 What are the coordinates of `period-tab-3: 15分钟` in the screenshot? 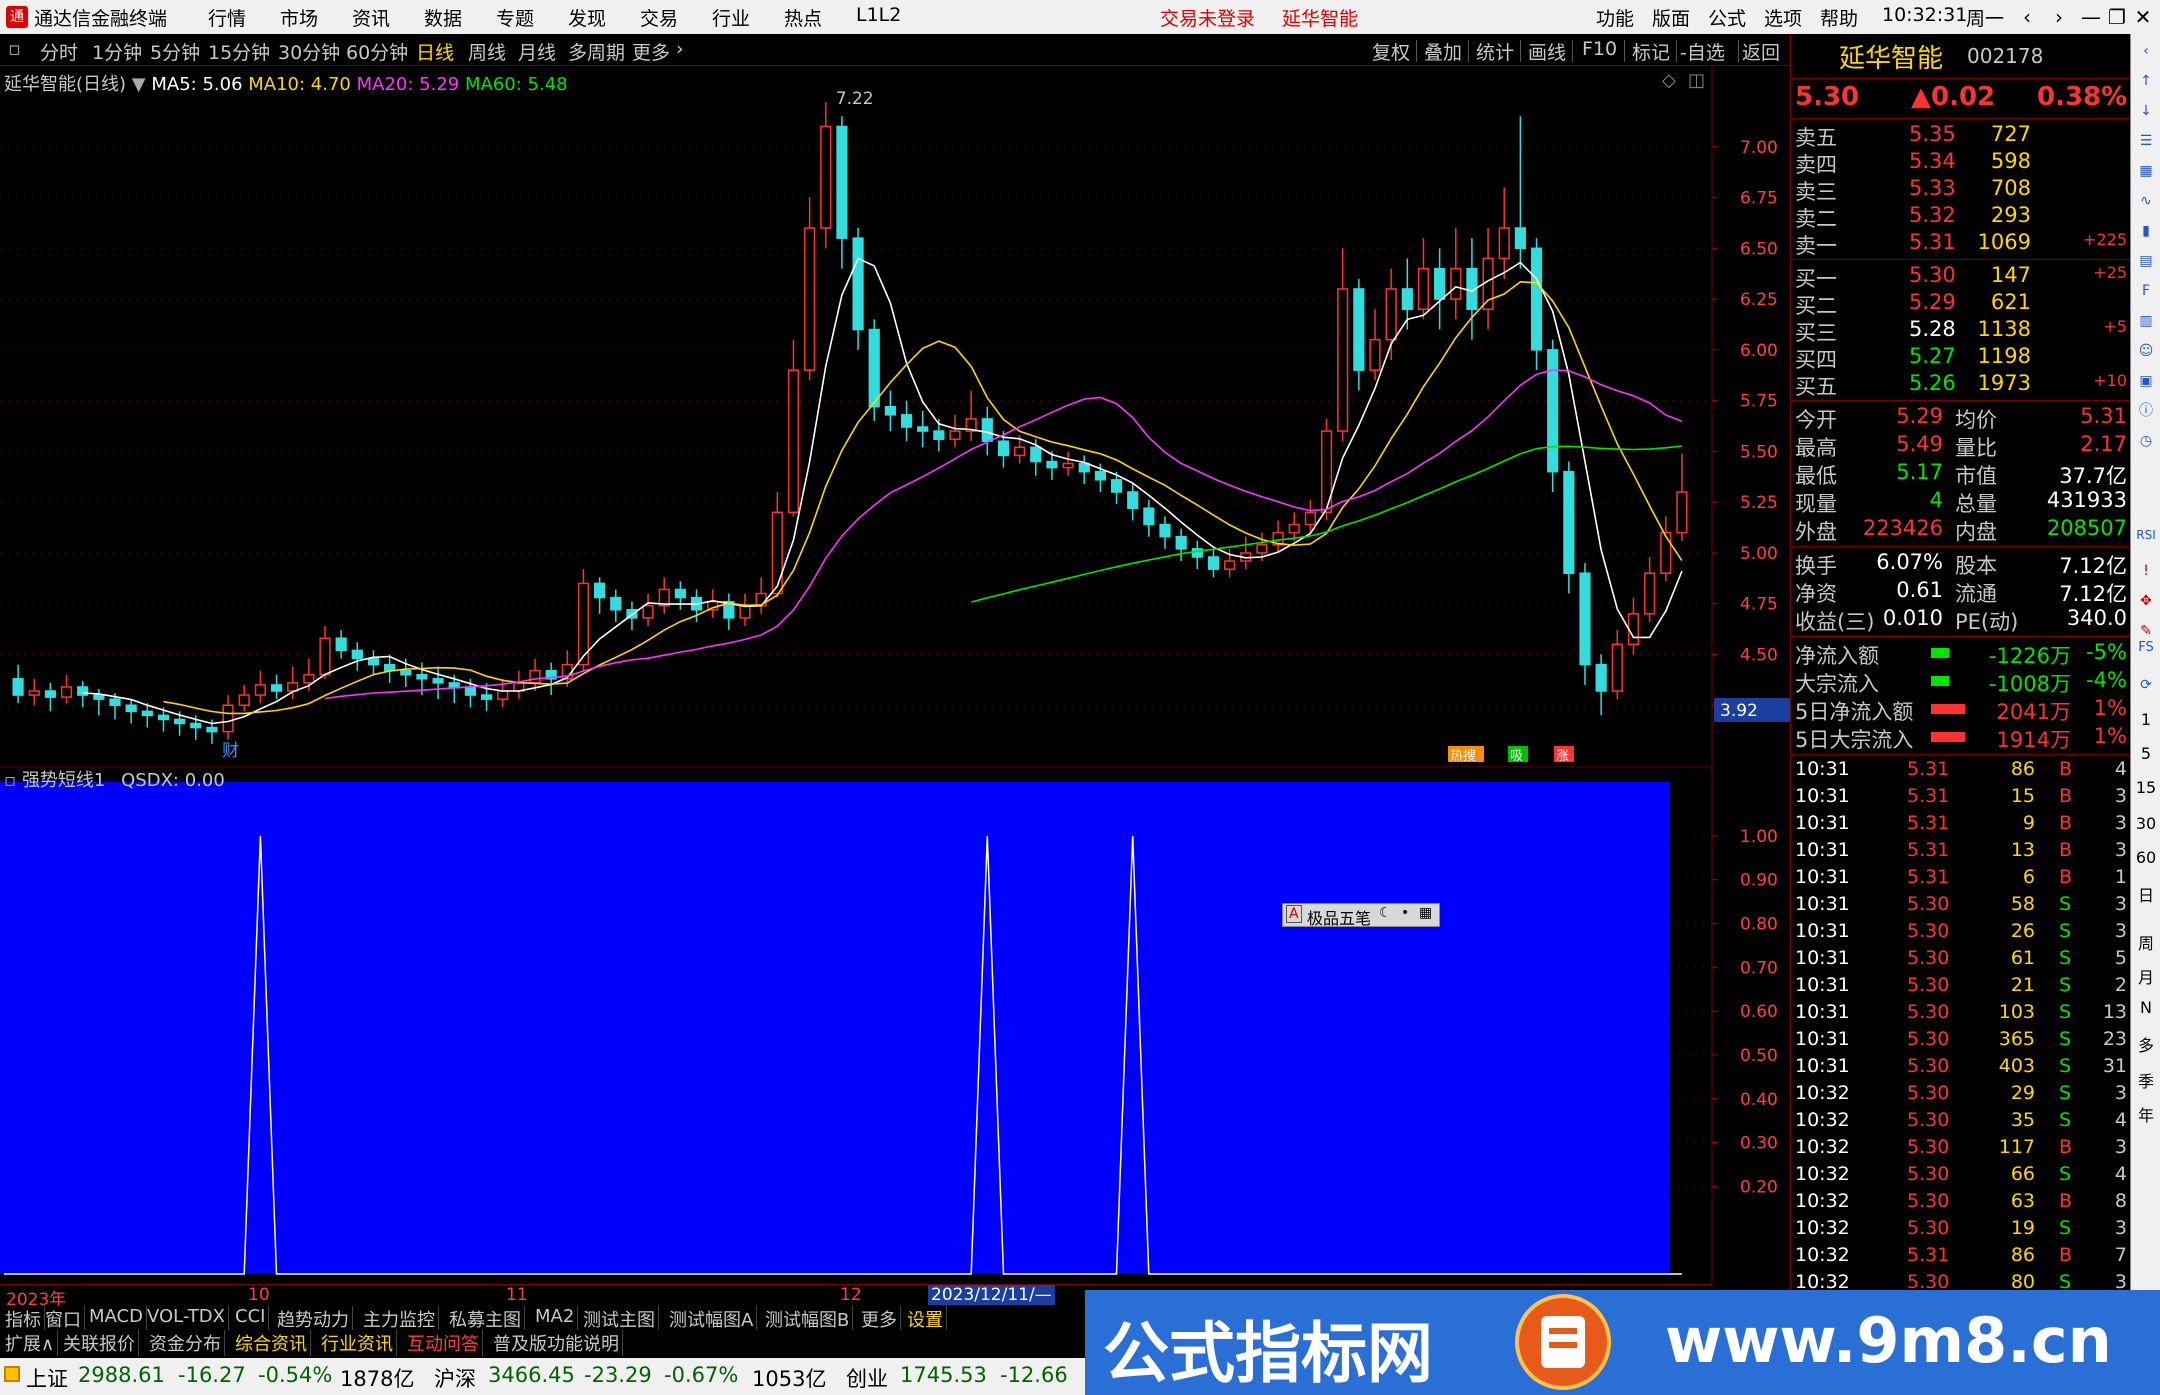 It's located at (239, 51).